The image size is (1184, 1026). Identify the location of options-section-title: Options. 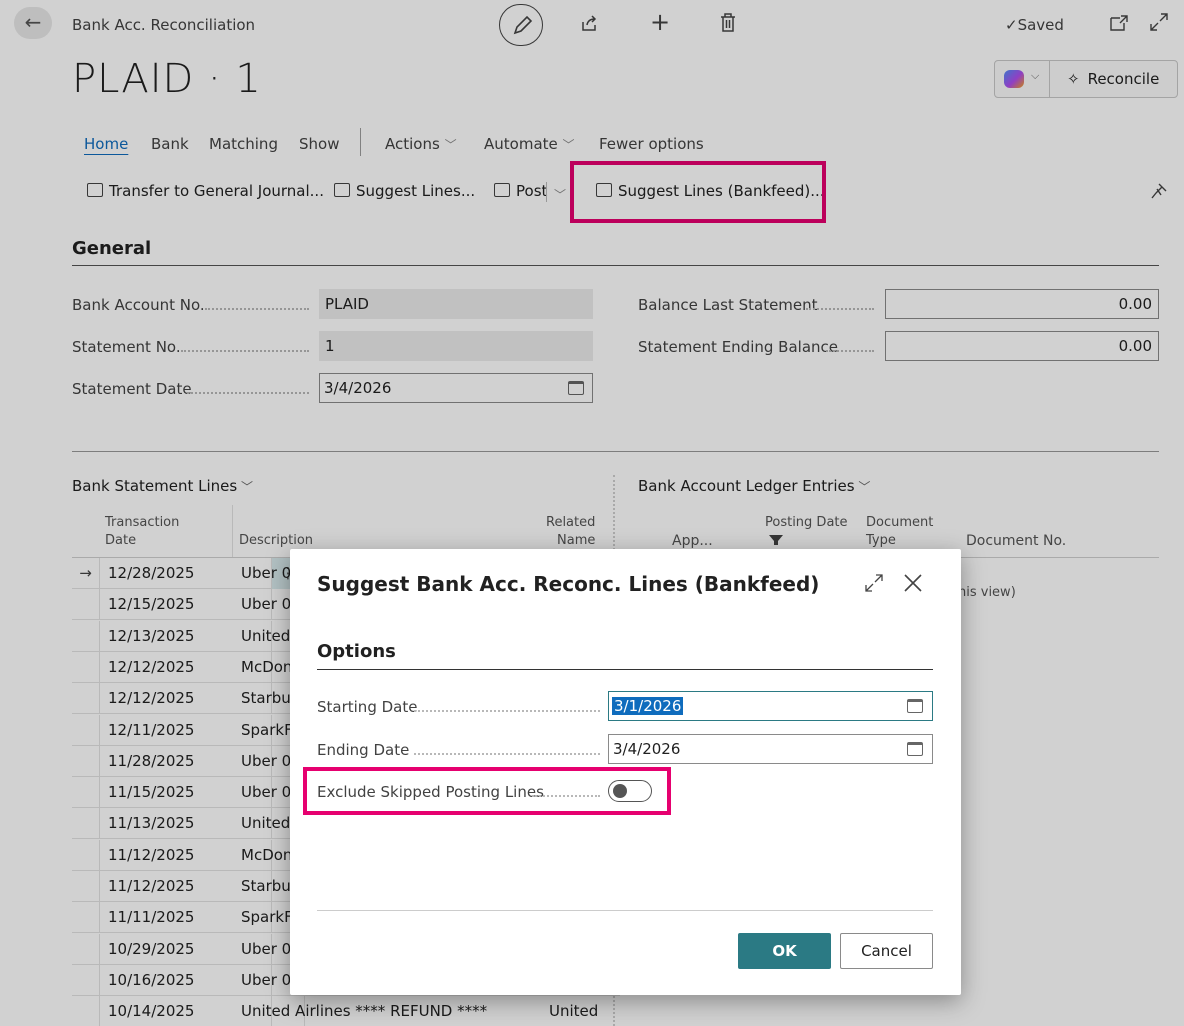
(356, 651).